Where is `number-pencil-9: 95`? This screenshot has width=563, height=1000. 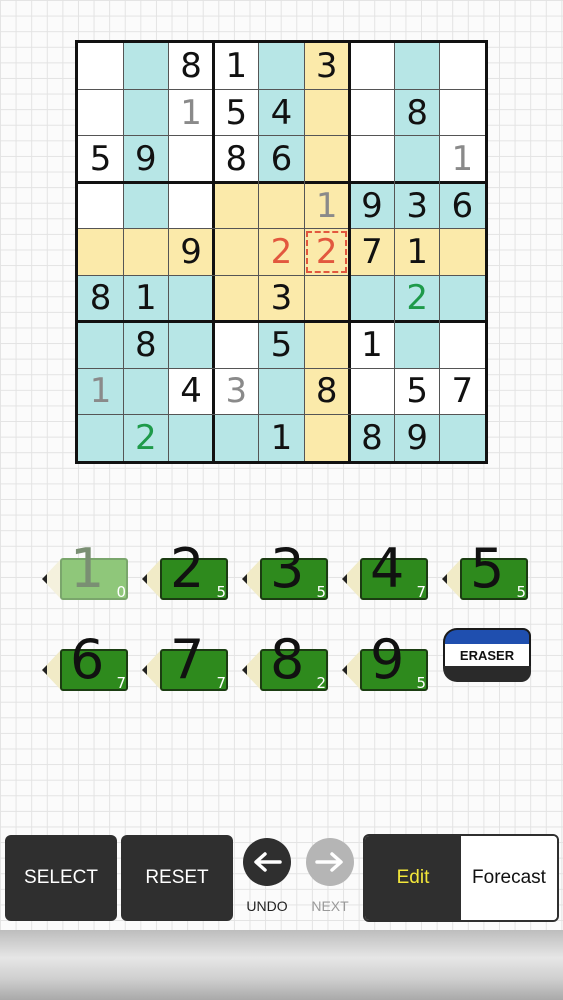 number-pencil-9: 95 is located at coordinates (386, 664).